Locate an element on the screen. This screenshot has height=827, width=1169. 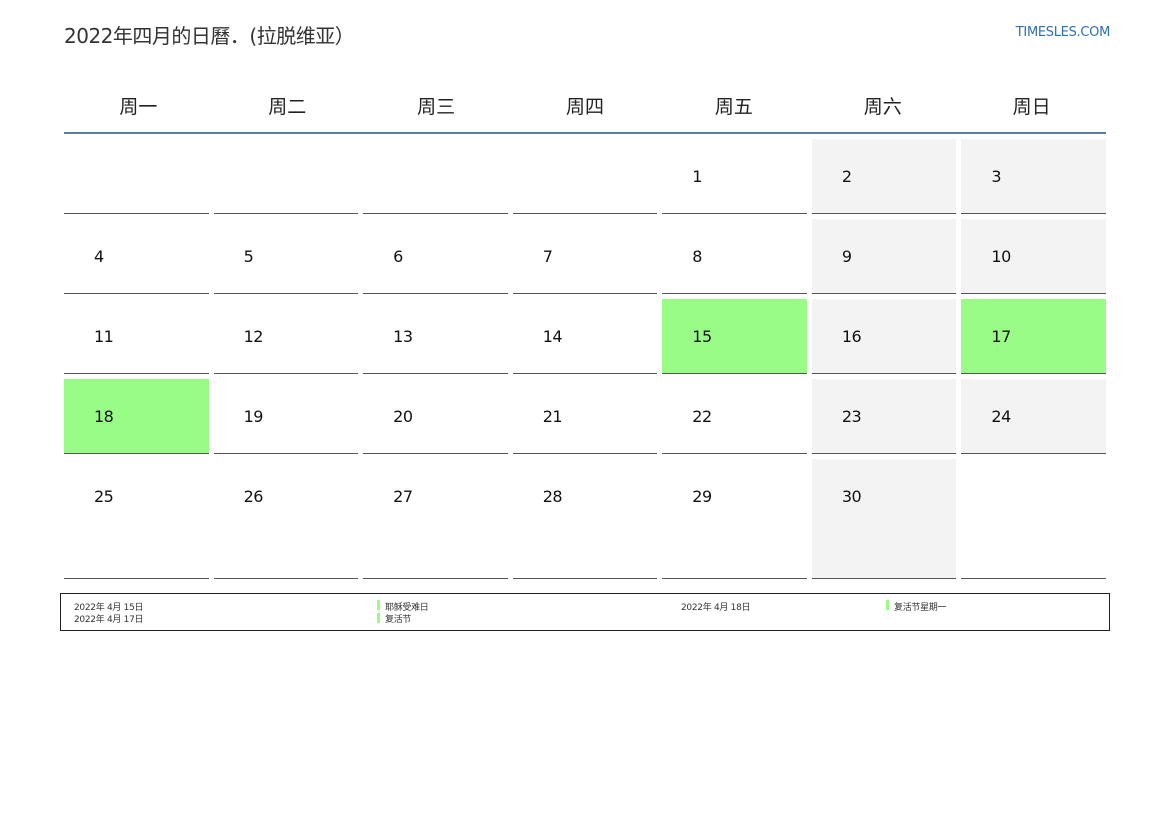
day-number: 21 is located at coordinates (552, 416).